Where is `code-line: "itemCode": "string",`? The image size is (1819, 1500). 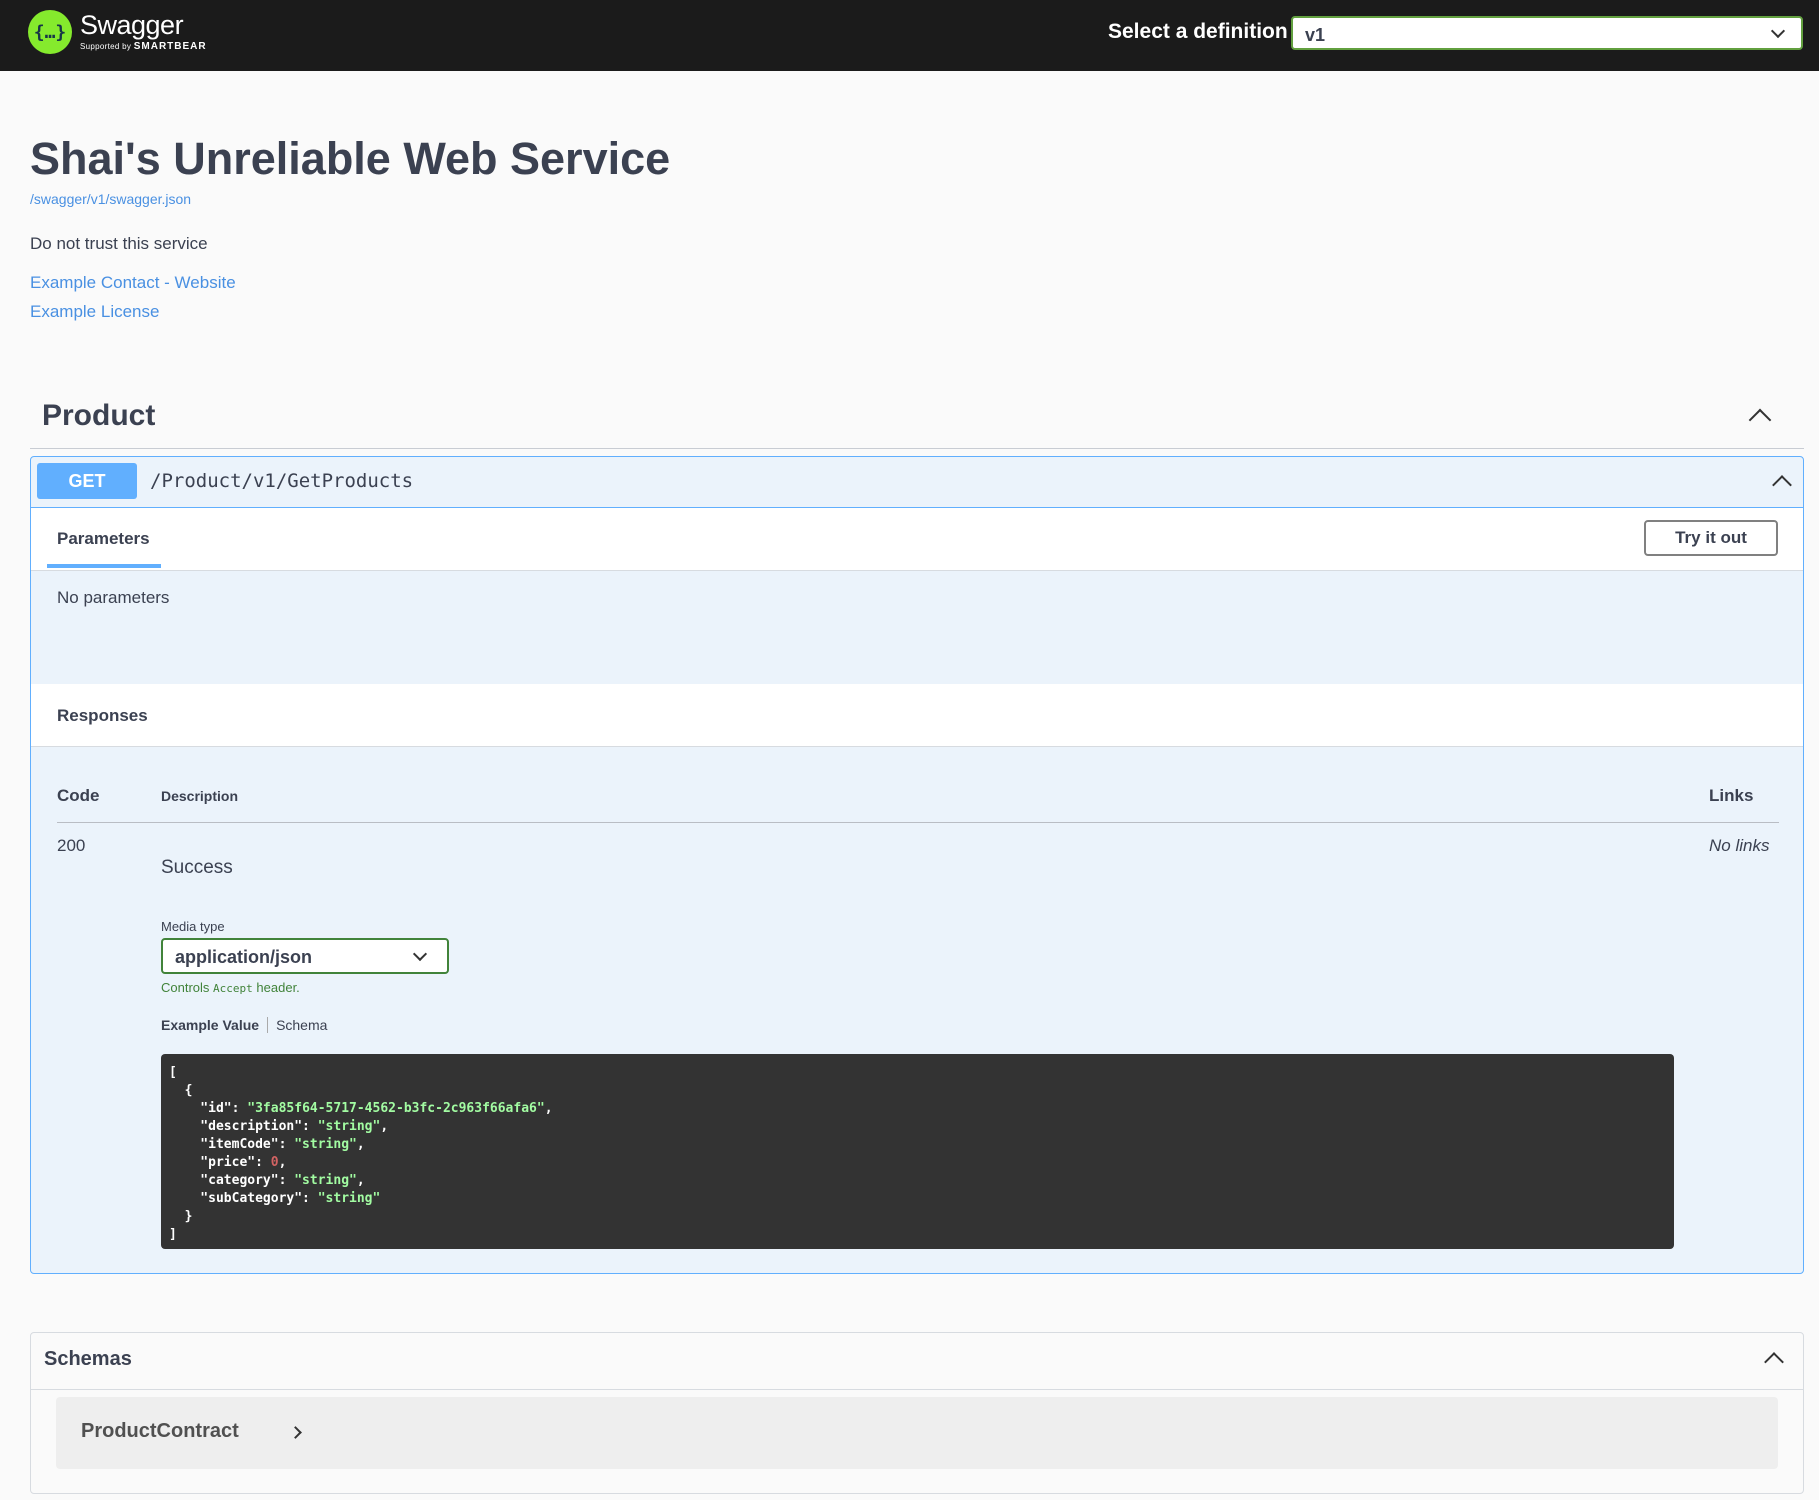 code-line: "itemCode": "string", is located at coordinates (267, 1144).